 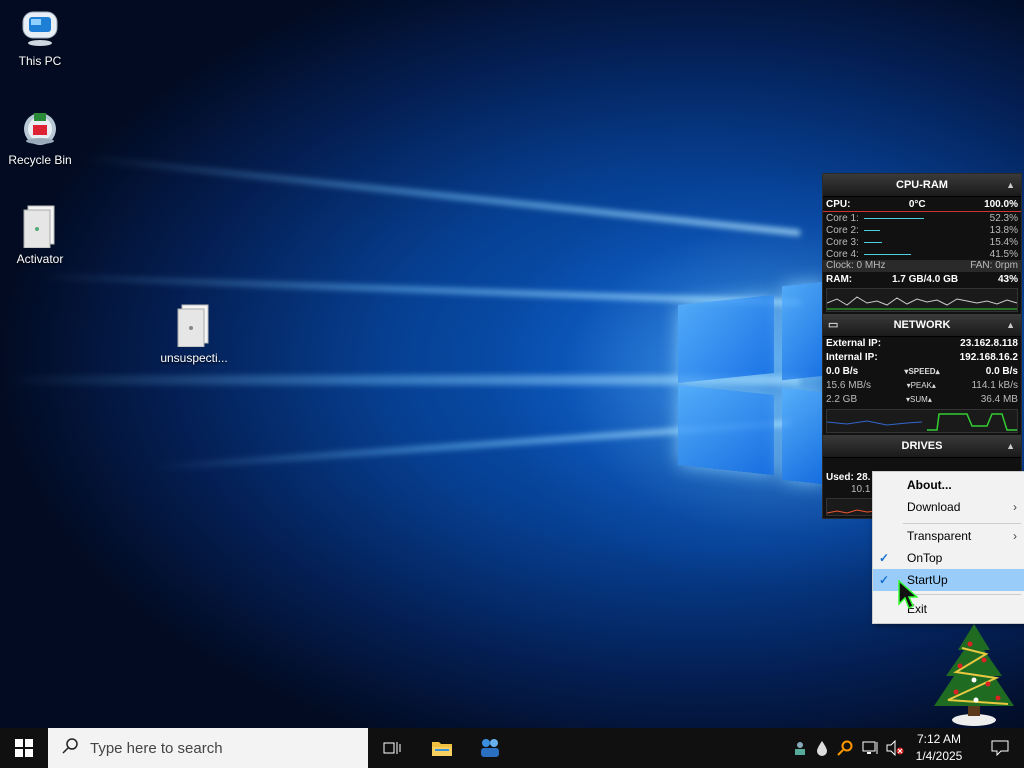 I want to click on volume-muted-icon, so click(x=895, y=748).